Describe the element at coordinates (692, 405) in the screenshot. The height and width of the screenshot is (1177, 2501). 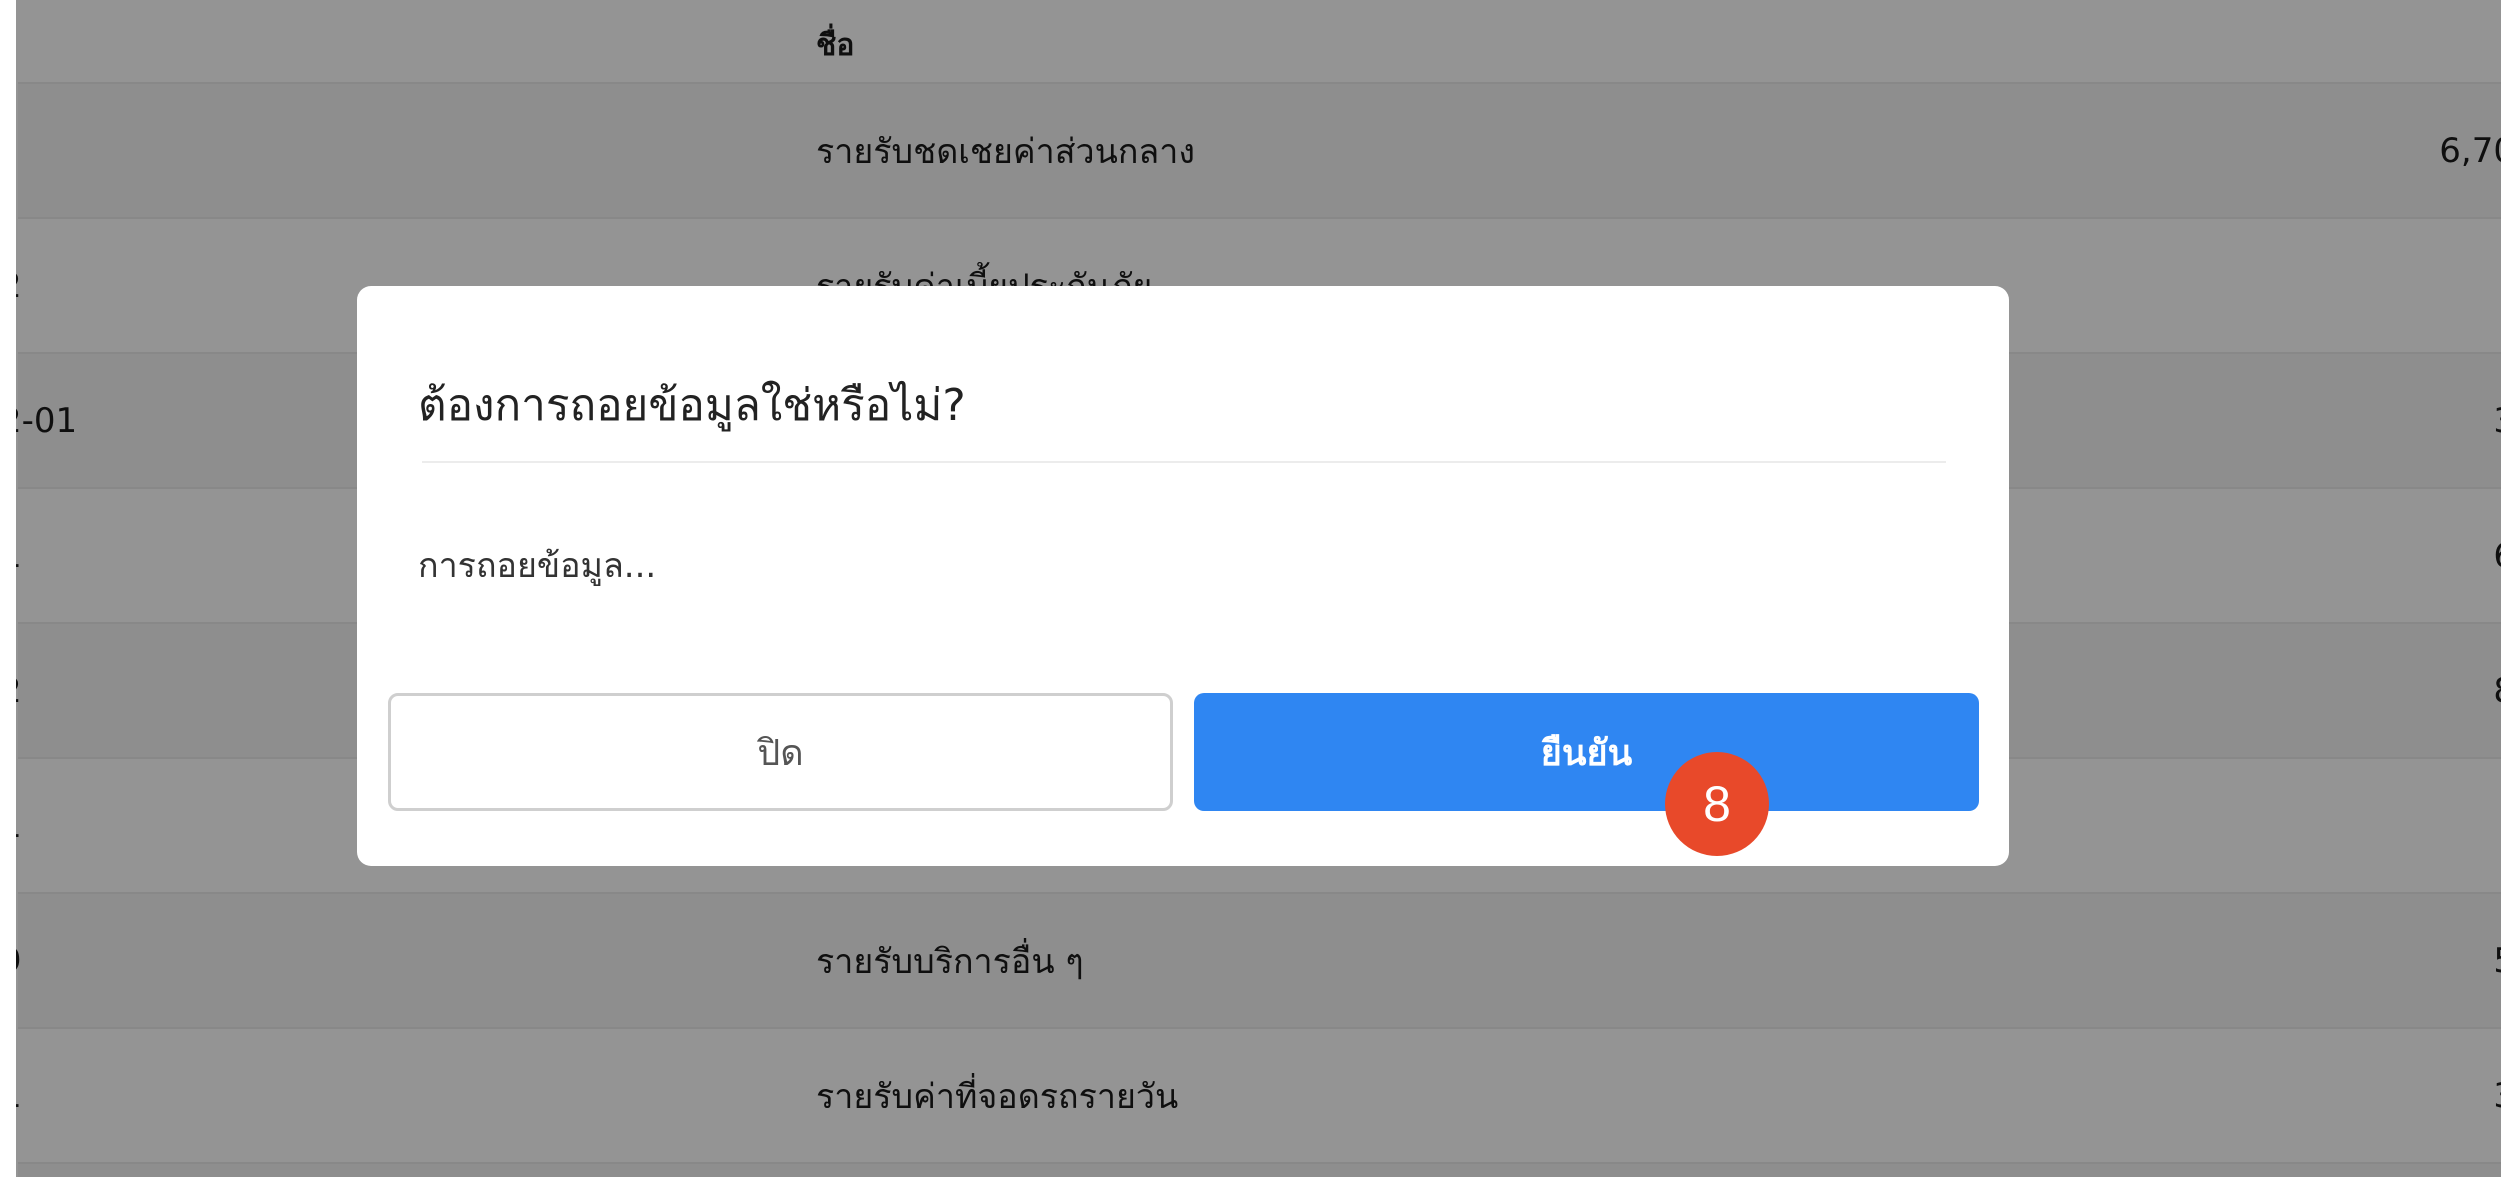
I see `dialog-title: ต้องการถอยข้อมูลใช่หรือไม่?` at that location.